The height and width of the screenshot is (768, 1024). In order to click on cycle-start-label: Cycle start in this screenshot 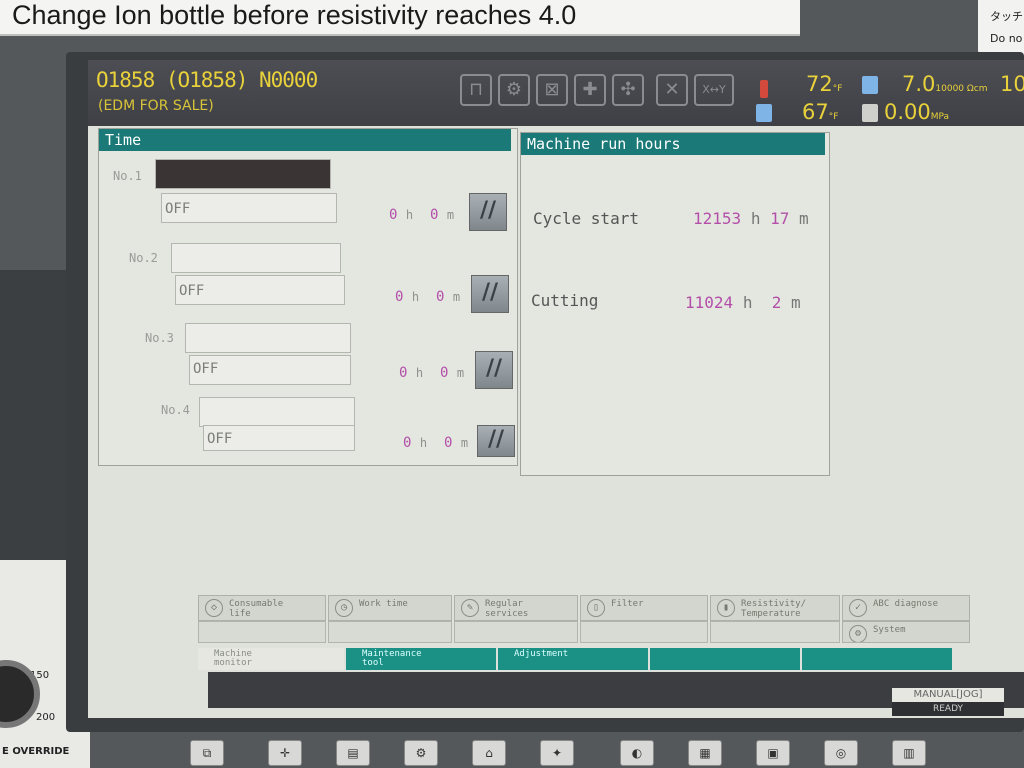, I will do `click(586, 218)`.